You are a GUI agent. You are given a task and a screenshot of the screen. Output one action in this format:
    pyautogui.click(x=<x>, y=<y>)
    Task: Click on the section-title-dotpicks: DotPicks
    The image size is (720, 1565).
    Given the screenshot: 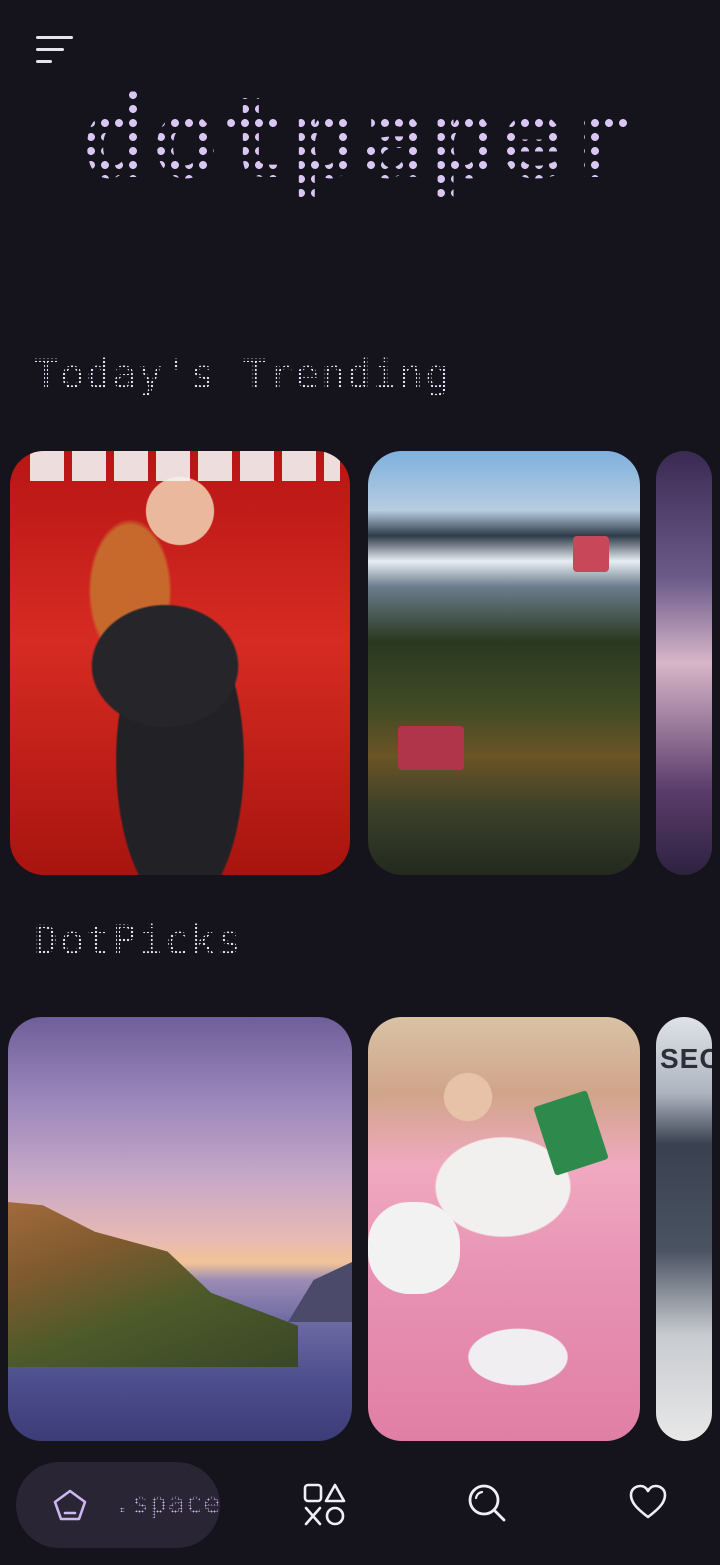 What is the action you would take?
    pyautogui.click(x=138, y=941)
    